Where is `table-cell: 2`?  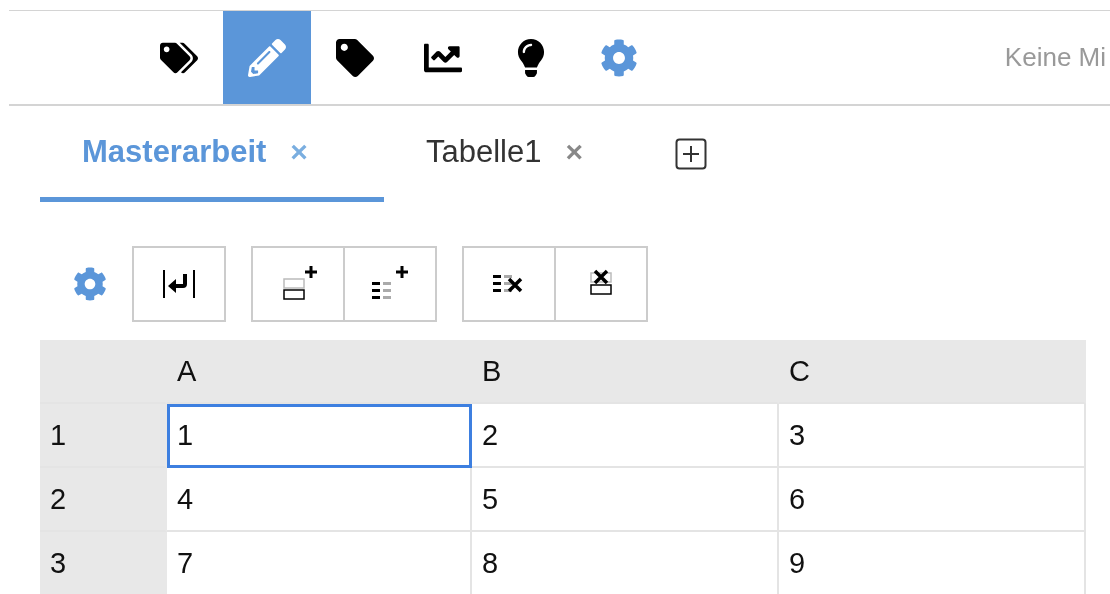 table-cell: 2 is located at coordinates (625, 436).